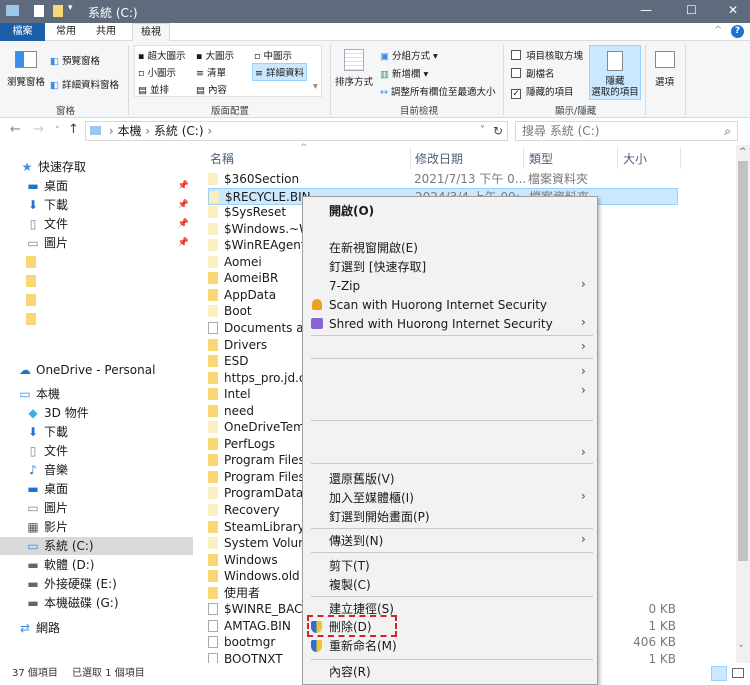  Describe the element at coordinates (344, 286) in the screenshot. I see `menu-7zip: 7-Zip` at that location.